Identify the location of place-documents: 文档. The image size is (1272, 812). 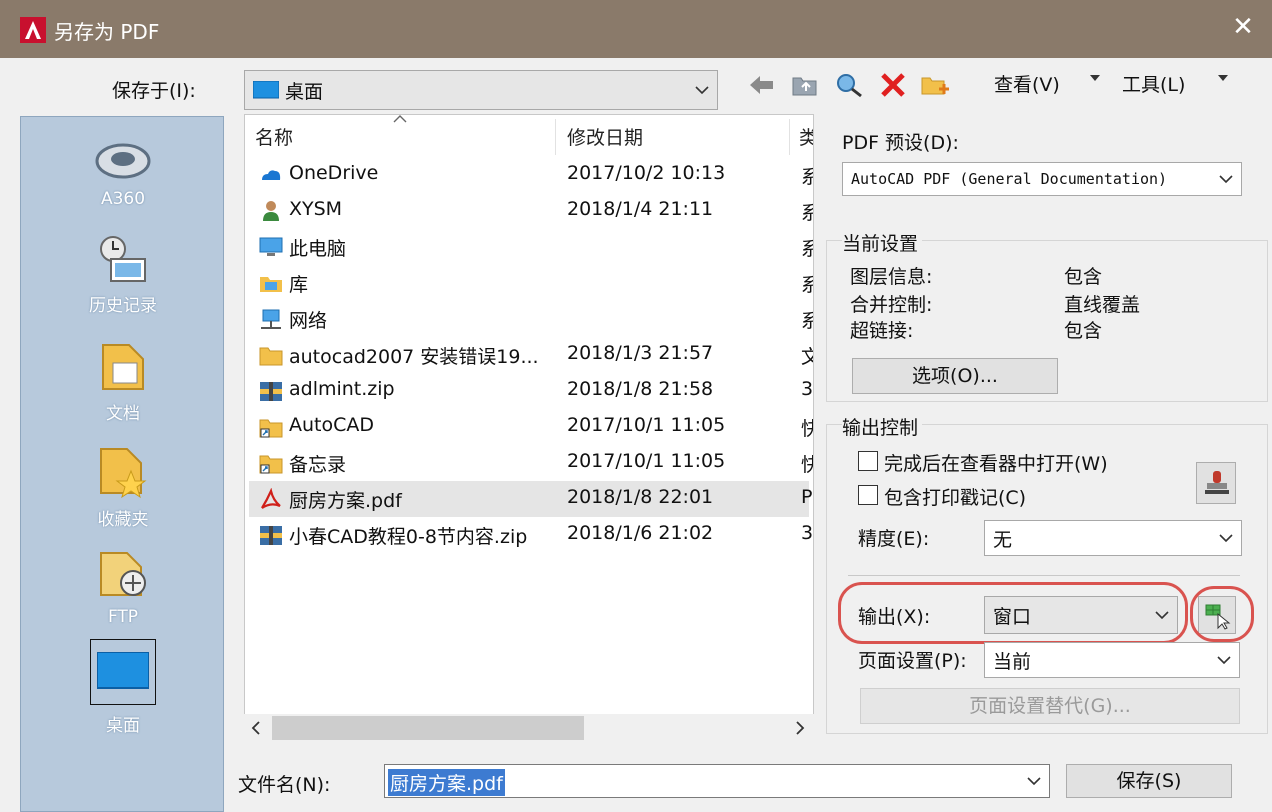
(123, 382).